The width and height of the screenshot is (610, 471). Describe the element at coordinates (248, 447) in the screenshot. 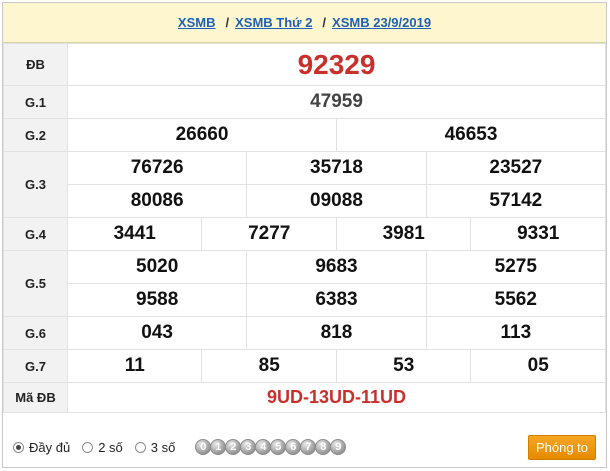

I see `digit-ball-3: 3` at that location.